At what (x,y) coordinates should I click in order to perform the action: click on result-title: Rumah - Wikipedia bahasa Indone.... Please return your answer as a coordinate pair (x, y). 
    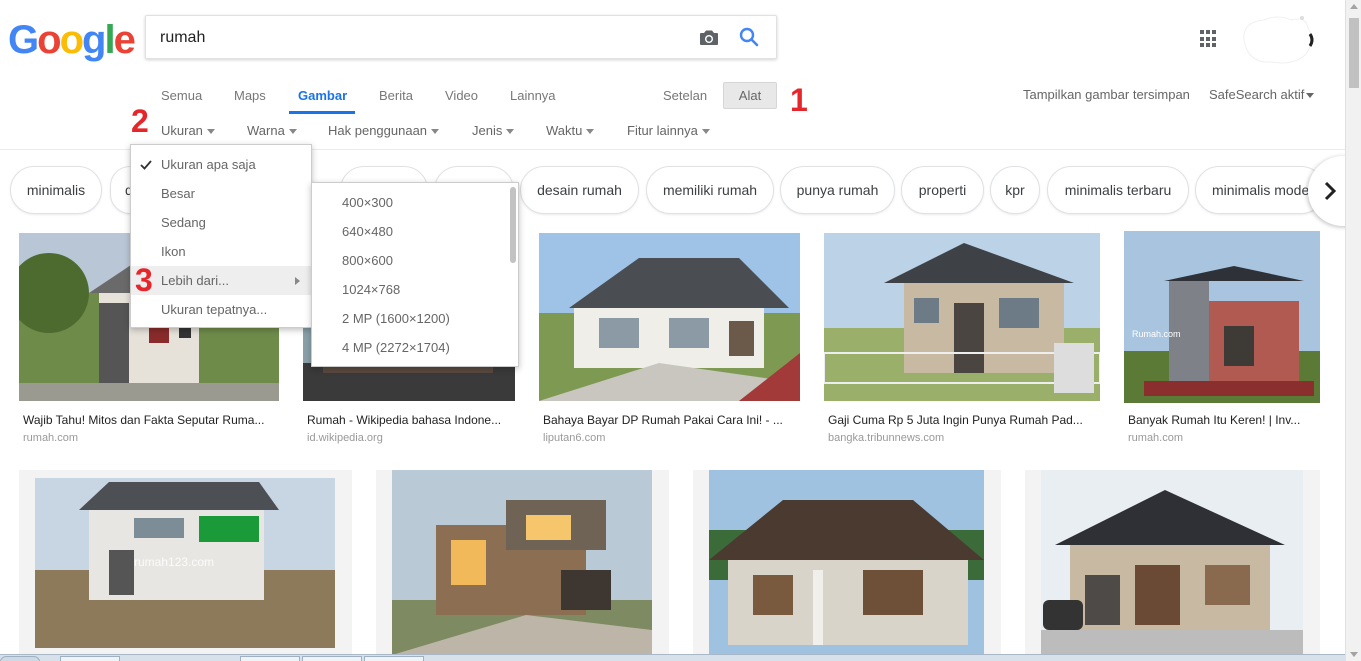
    Looking at the image, I should click on (411, 420).